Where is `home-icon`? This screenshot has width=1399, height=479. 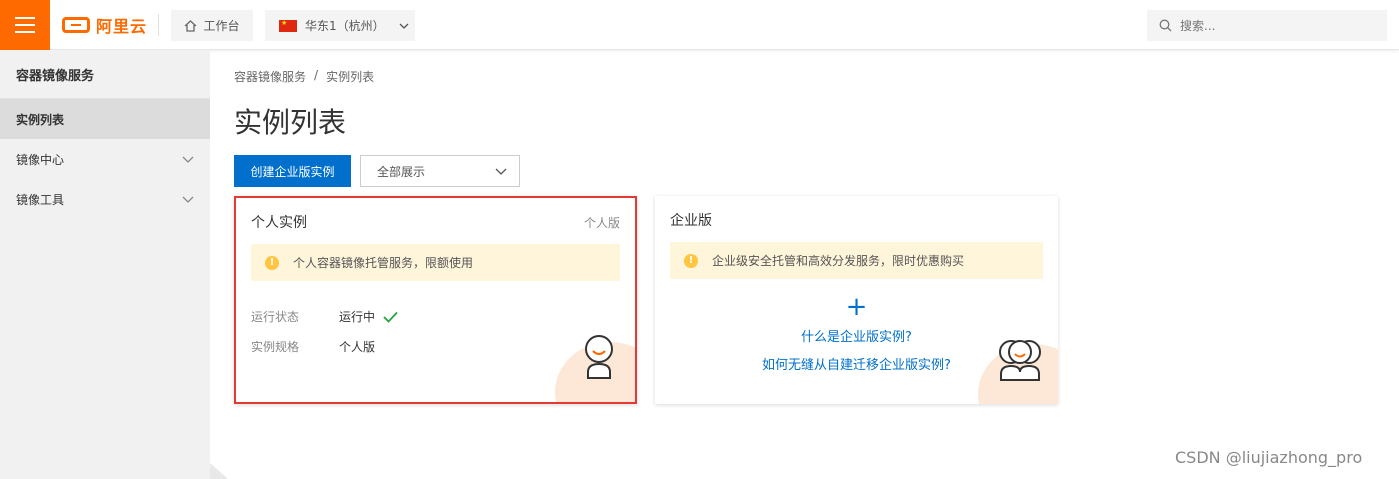
home-icon is located at coordinates (191, 25).